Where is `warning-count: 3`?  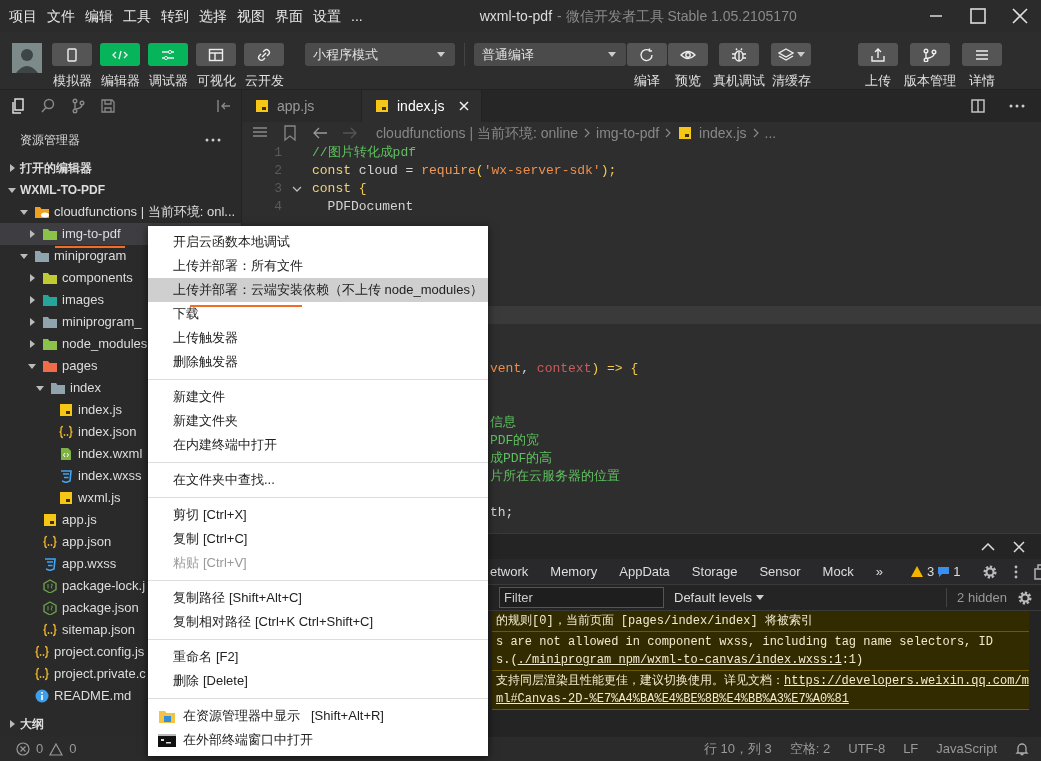
warning-count: 3 is located at coordinates (930, 571).